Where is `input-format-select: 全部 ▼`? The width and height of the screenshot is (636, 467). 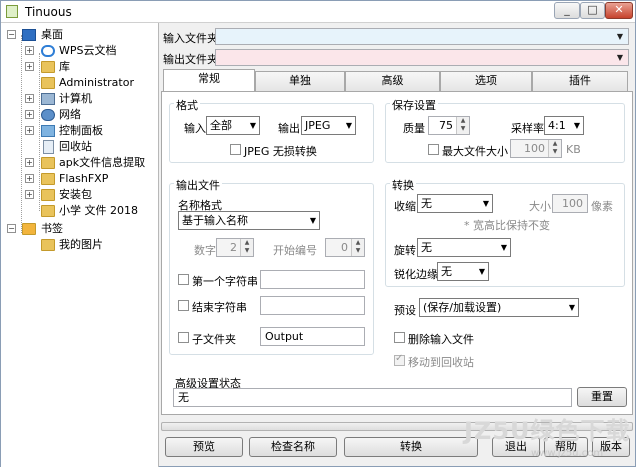 input-format-select: 全部 ▼ is located at coordinates (233, 125).